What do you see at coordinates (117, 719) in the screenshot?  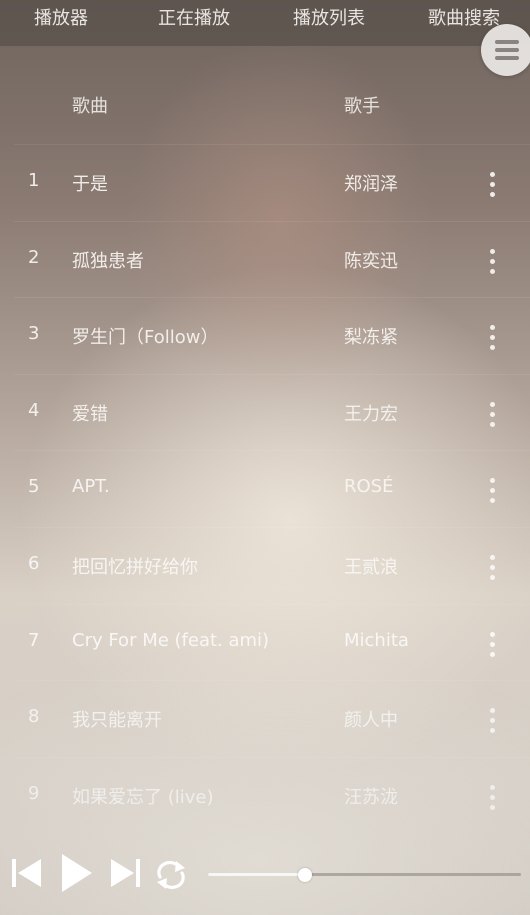 I see `song-title: 我只能离开` at bounding box center [117, 719].